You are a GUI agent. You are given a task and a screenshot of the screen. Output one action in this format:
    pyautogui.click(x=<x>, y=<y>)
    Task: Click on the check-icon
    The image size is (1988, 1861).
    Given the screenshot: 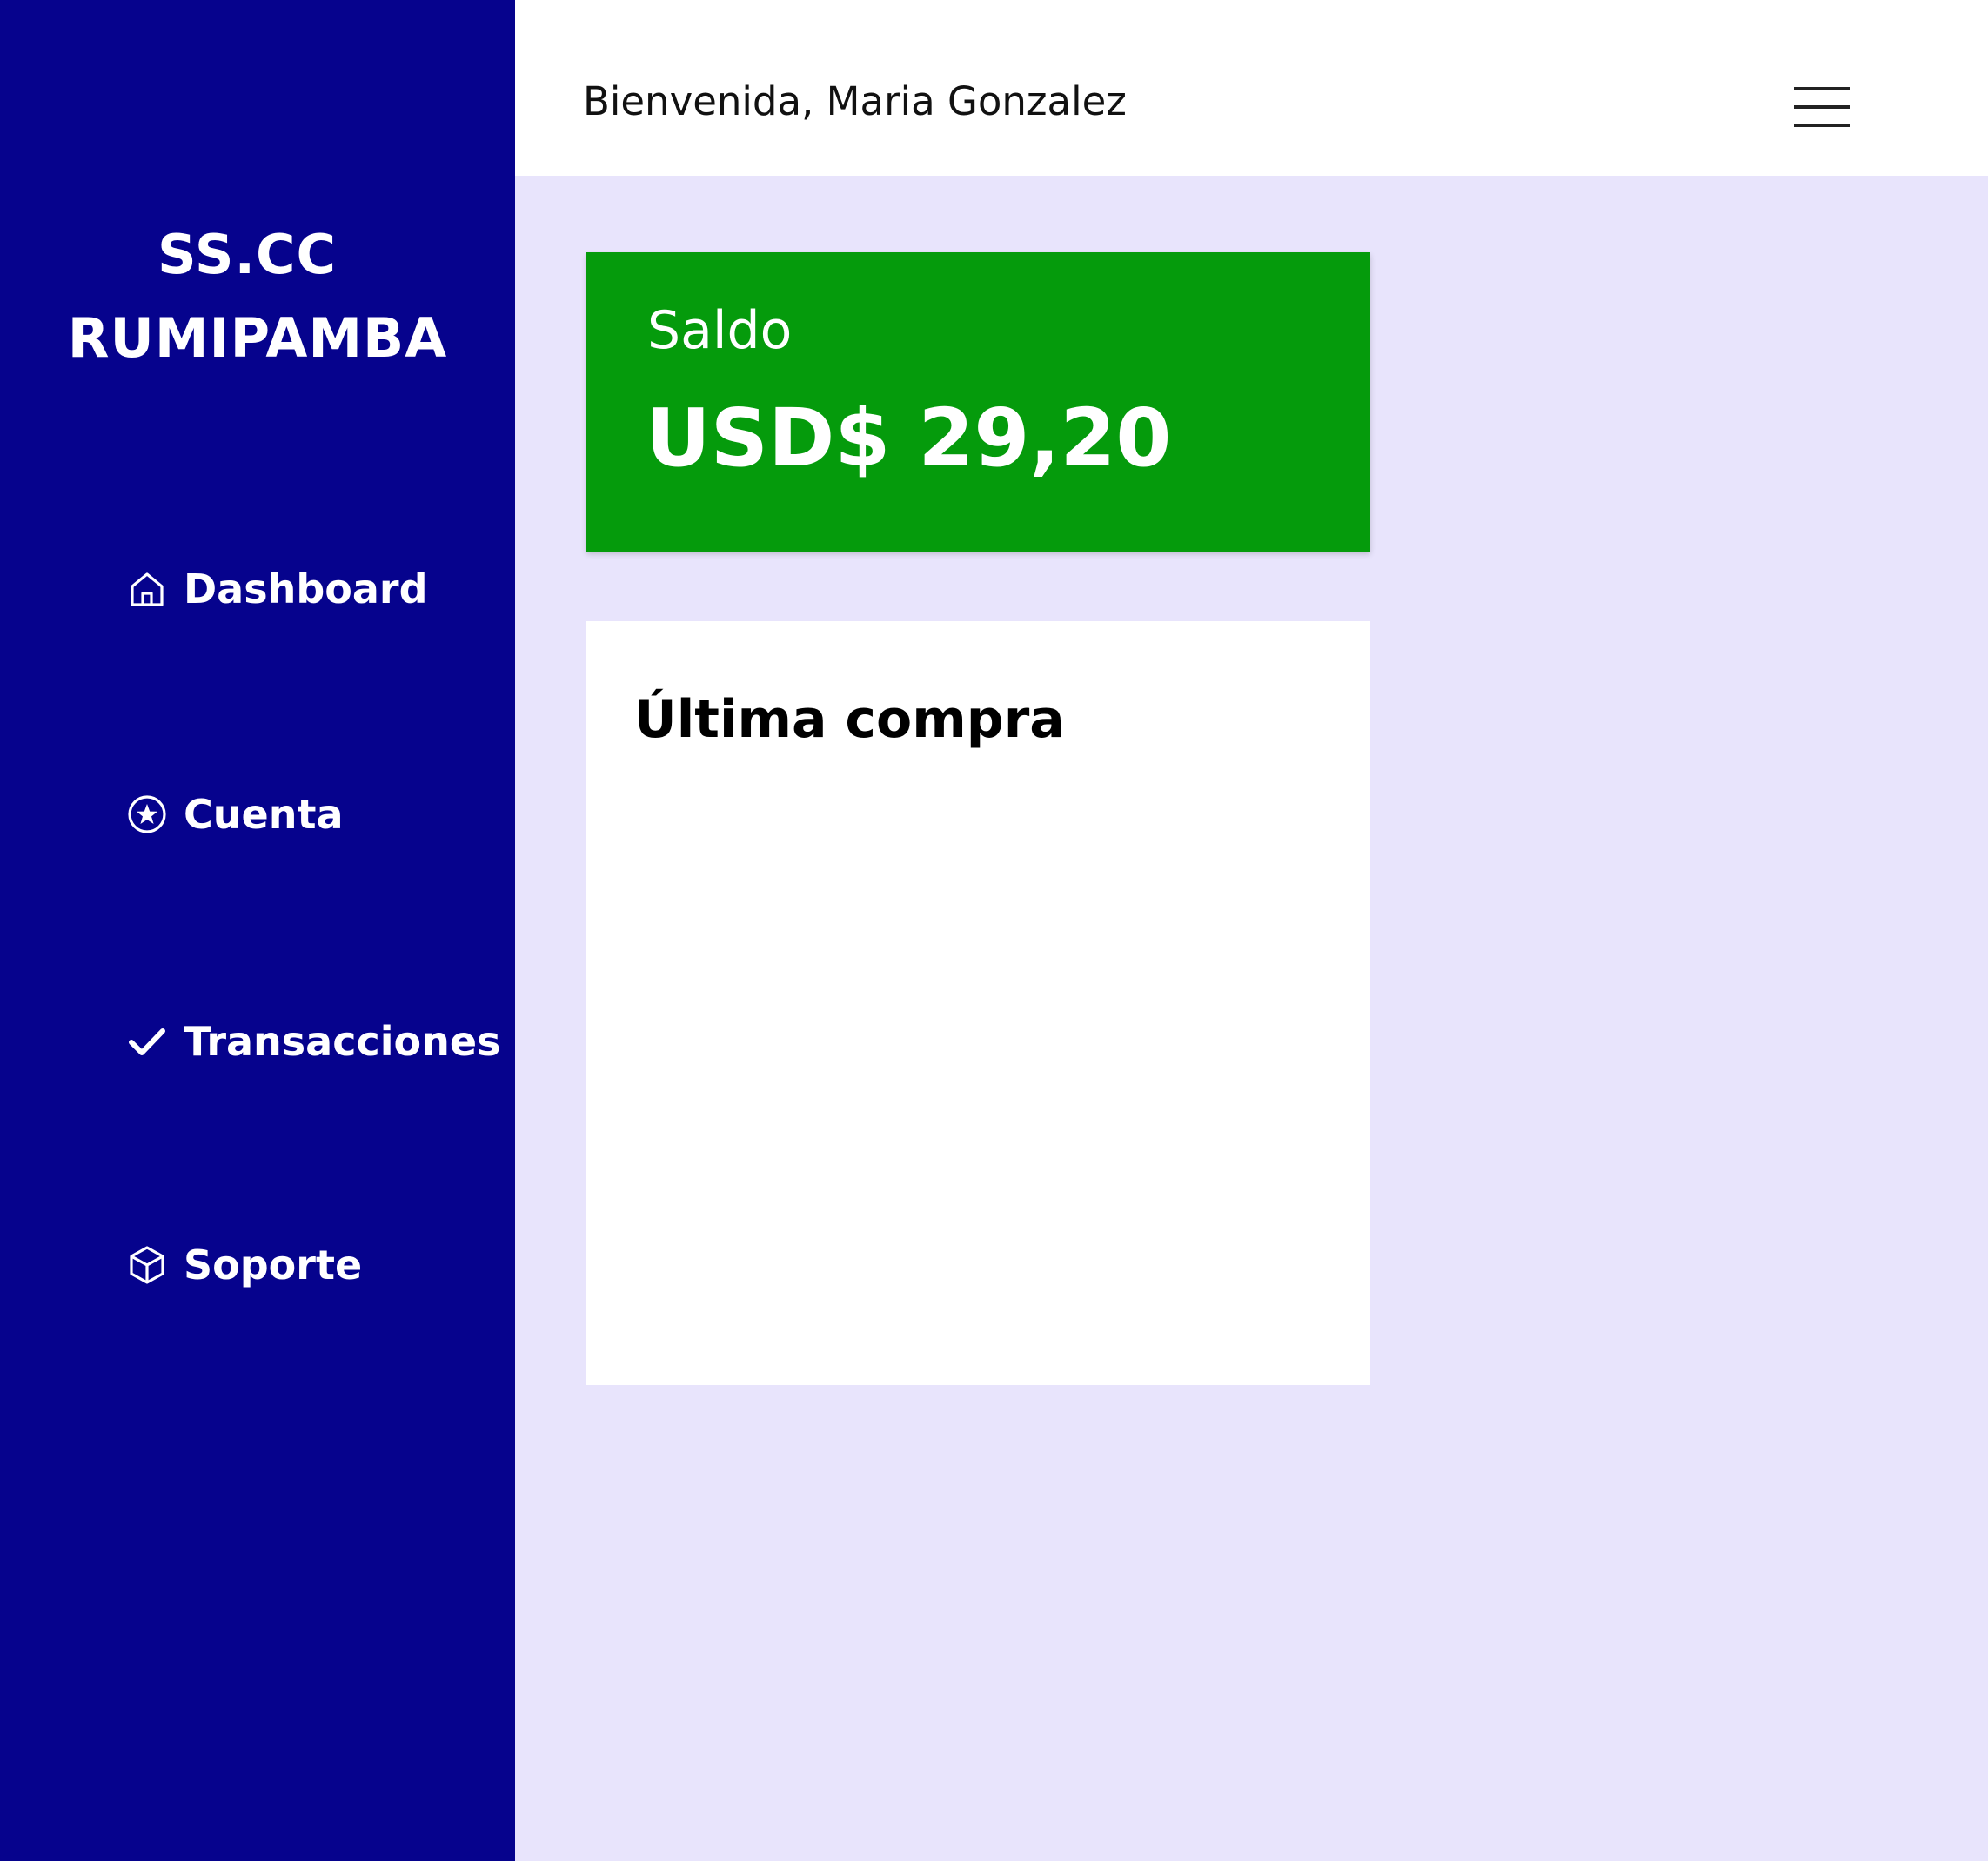 What is the action you would take?
    pyautogui.click(x=147, y=1041)
    